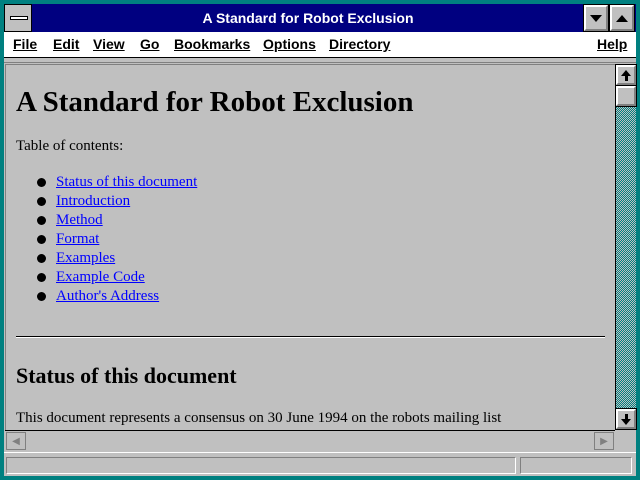 This screenshot has width=640, height=480. I want to click on minimize-button, so click(596, 18).